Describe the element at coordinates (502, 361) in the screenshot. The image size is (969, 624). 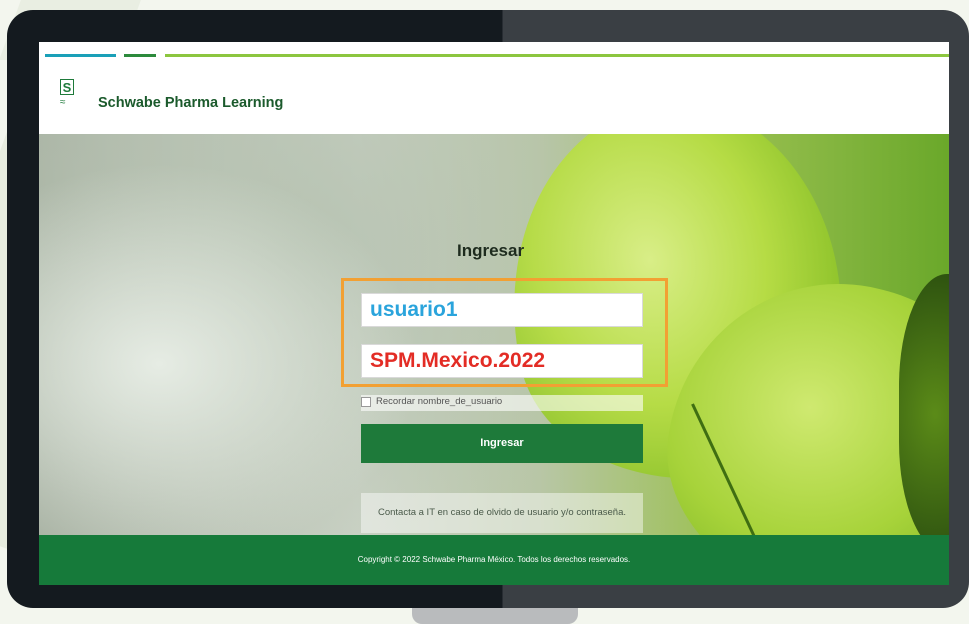
I see `password-input: SPM.Mexico.2022` at that location.